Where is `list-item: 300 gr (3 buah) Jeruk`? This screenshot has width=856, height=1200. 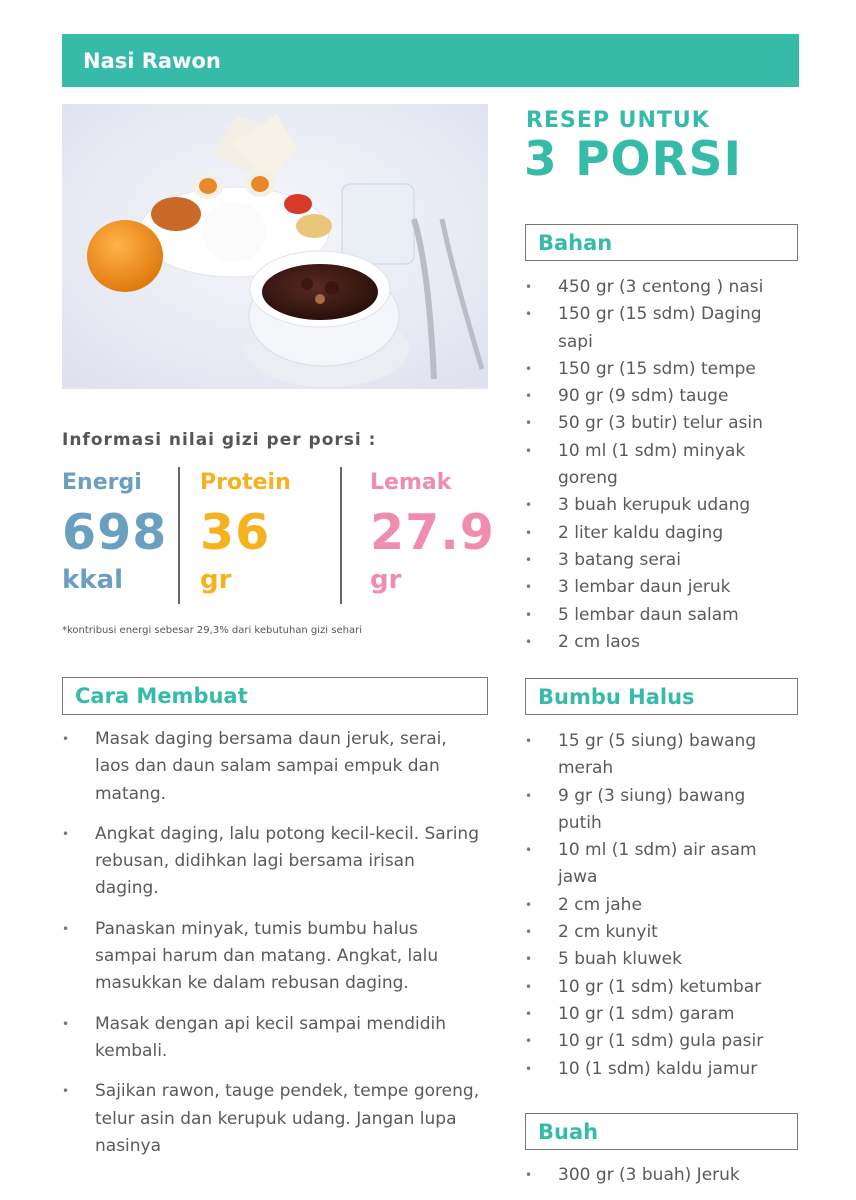
list-item: 300 gr (3 buah) Jeruk is located at coordinates (656, 1176).